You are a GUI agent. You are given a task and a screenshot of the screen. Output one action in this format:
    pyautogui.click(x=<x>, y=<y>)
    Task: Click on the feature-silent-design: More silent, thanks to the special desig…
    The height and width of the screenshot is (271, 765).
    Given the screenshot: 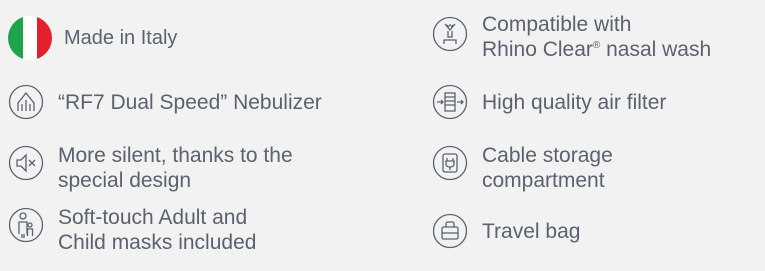 What is the action you would take?
    pyautogui.click(x=150, y=168)
    